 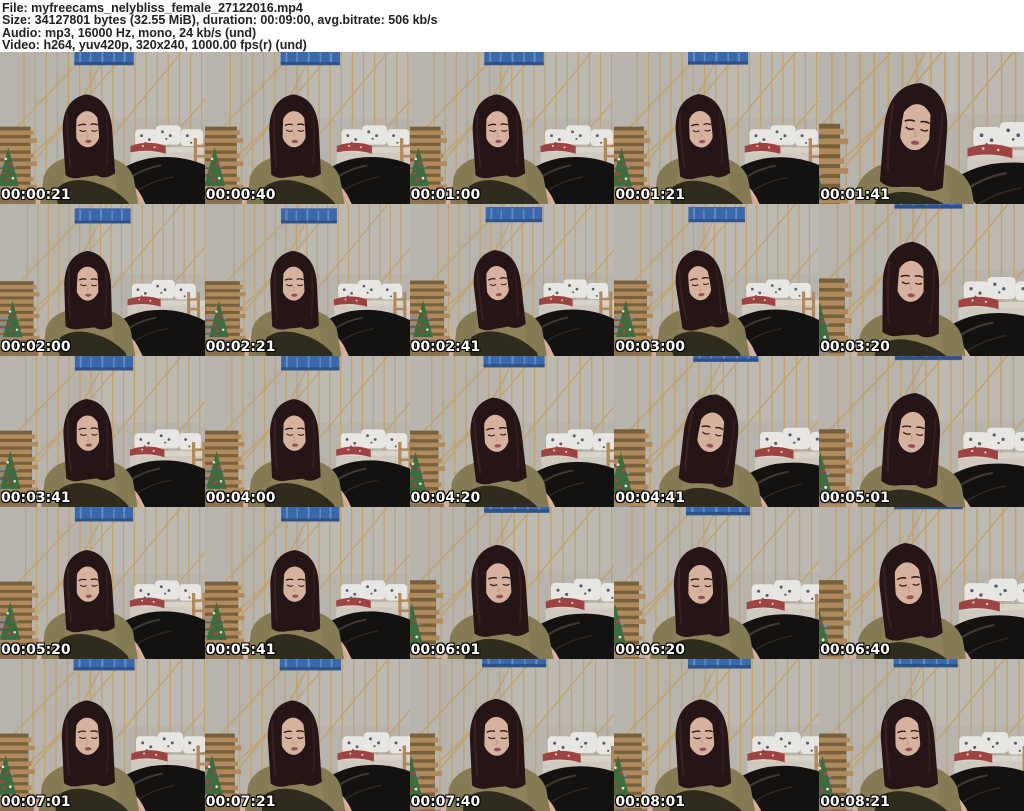 I want to click on thumbnail-cell: 00:02:41, so click(x=512, y=279).